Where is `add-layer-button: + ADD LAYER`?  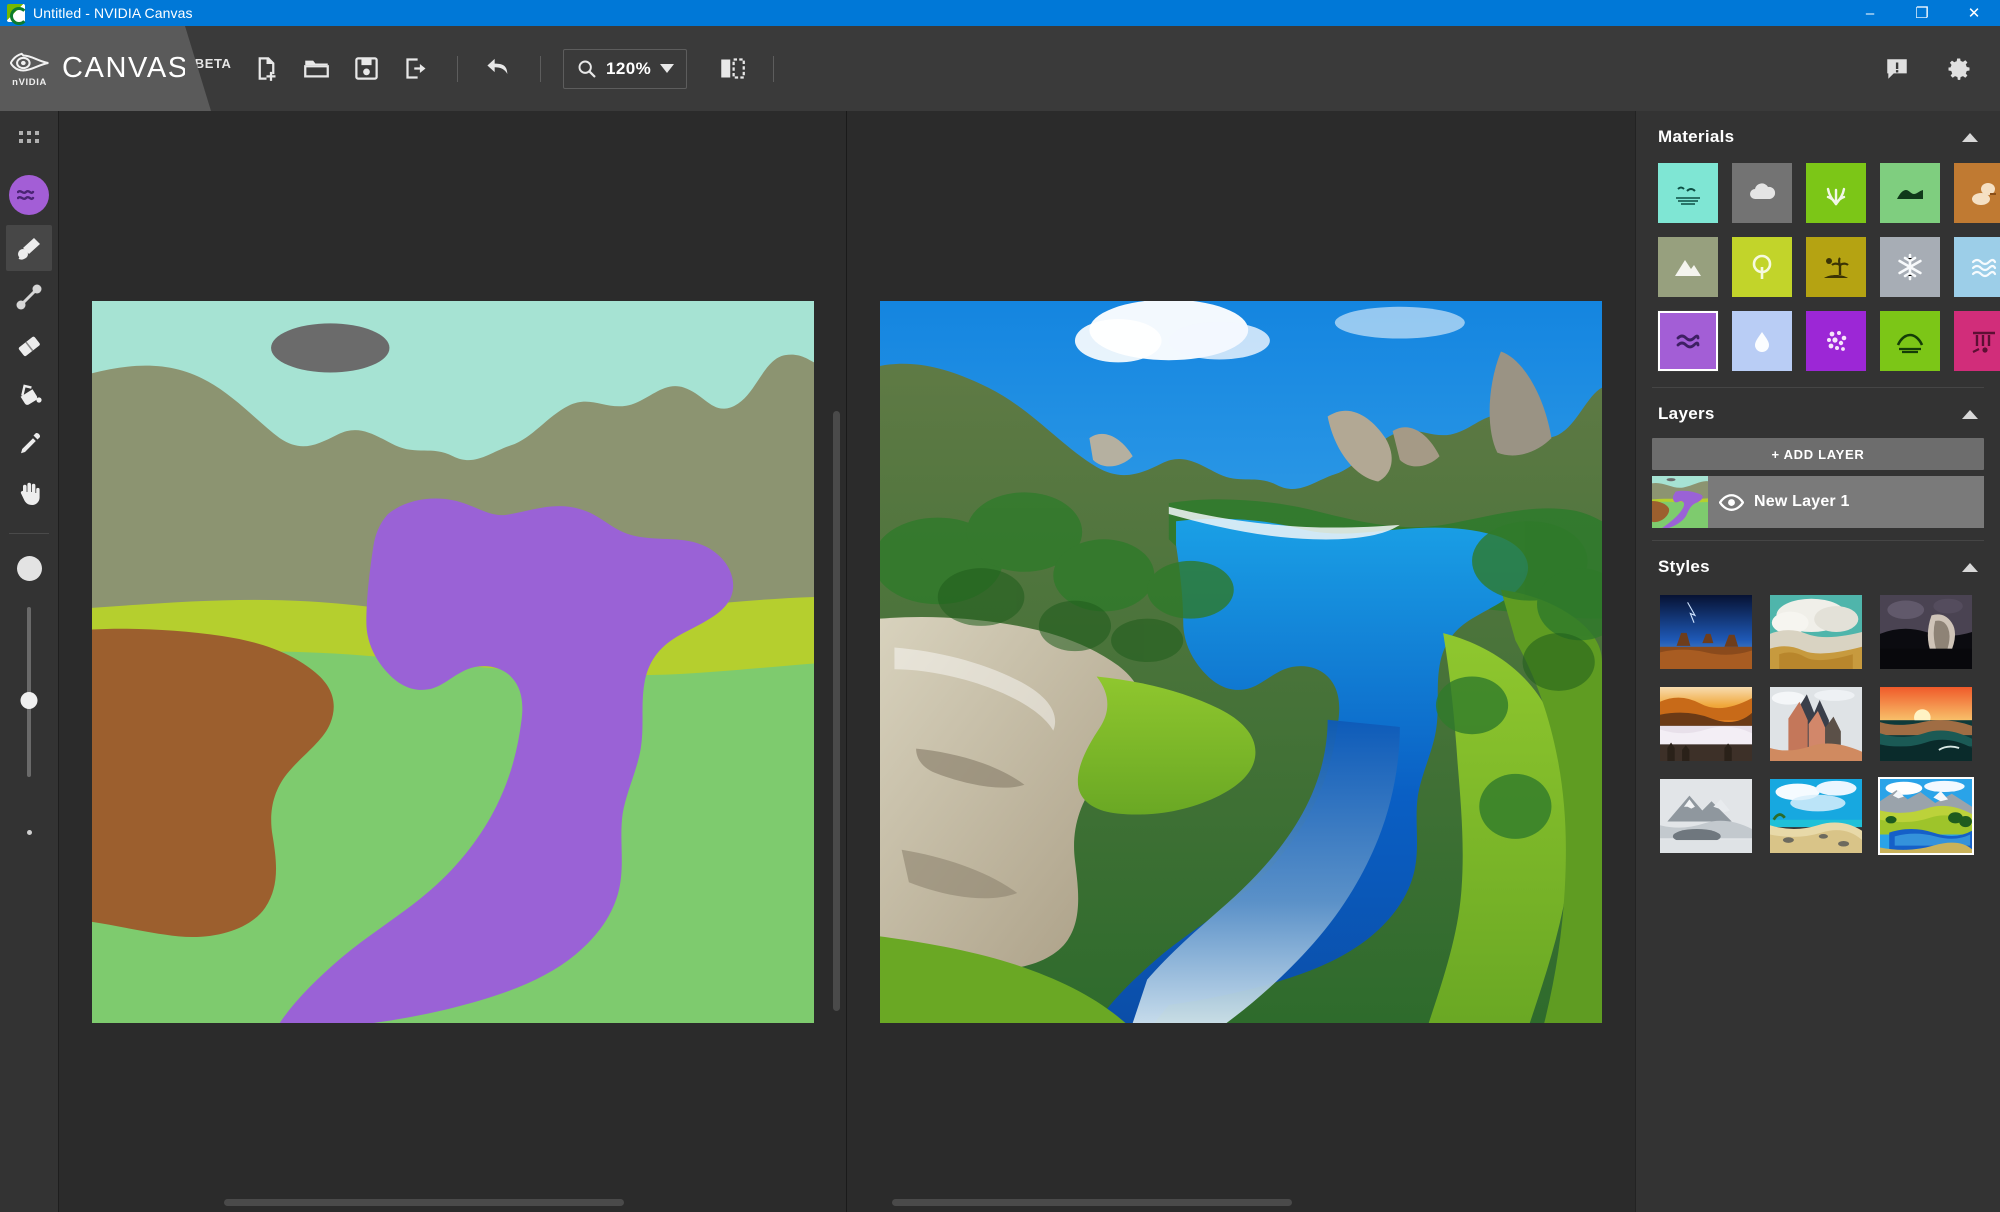
add-layer-button: + ADD LAYER is located at coordinates (1818, 454).